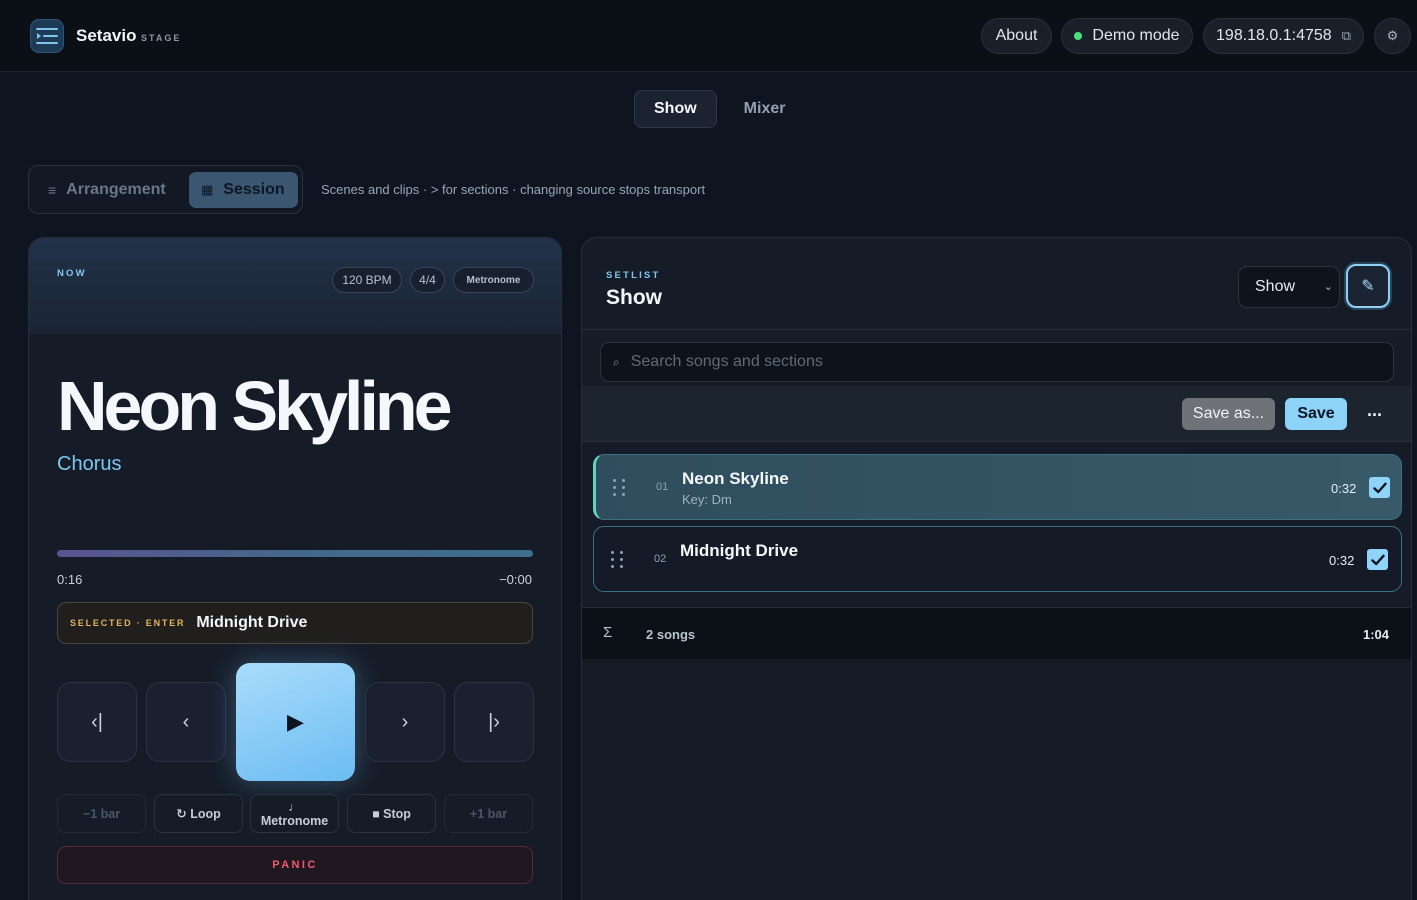 The height and width of the screenshot is (900, 1417). I want to click on song-name: Midnight Drive, so click(739, 550).